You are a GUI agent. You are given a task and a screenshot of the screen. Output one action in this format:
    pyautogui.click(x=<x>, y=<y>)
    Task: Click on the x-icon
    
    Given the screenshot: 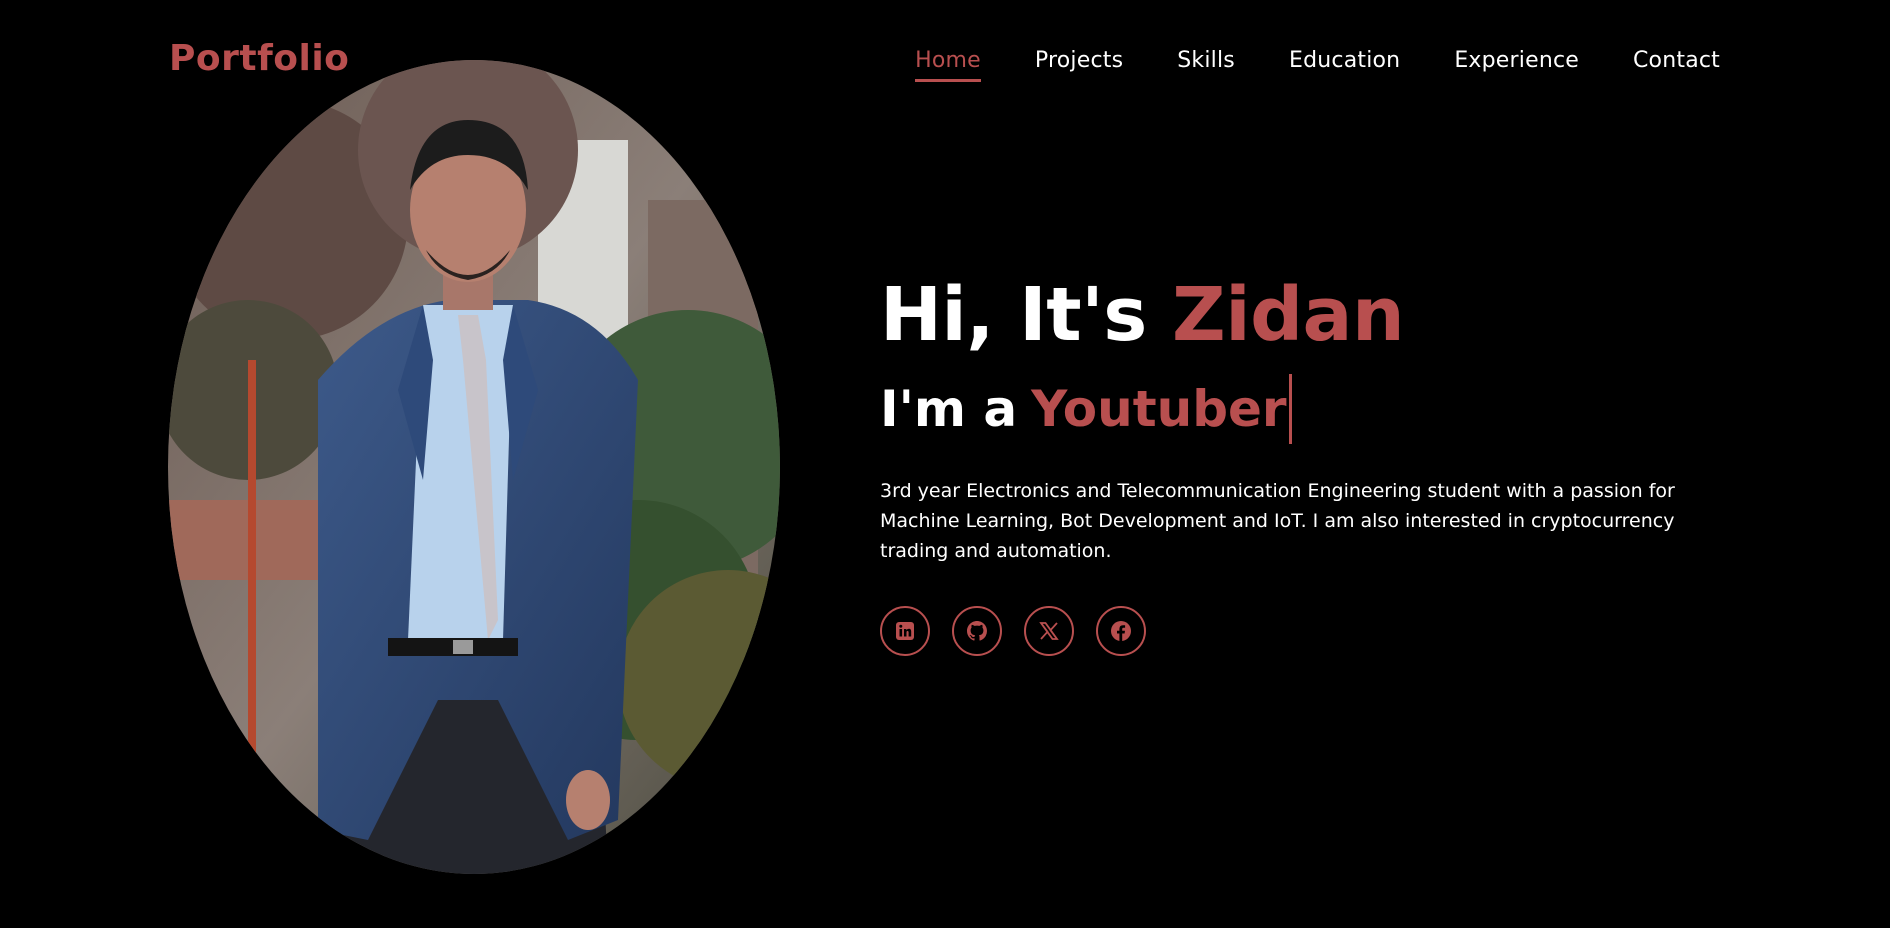 What is the action you would take?
    pyautogui.click(x=1049, y=631)
    